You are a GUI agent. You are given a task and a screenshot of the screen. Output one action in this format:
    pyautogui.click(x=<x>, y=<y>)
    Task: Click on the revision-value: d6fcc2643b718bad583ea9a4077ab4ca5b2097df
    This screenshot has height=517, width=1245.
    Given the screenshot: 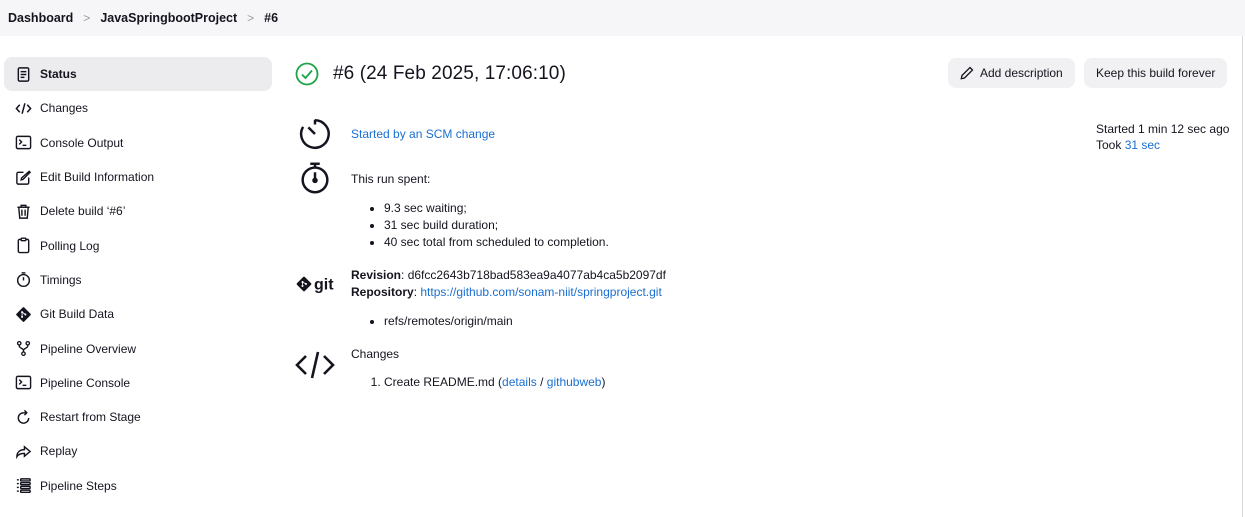 What is the action you would take?
    pyautogui.click(x=536, y=275)
    